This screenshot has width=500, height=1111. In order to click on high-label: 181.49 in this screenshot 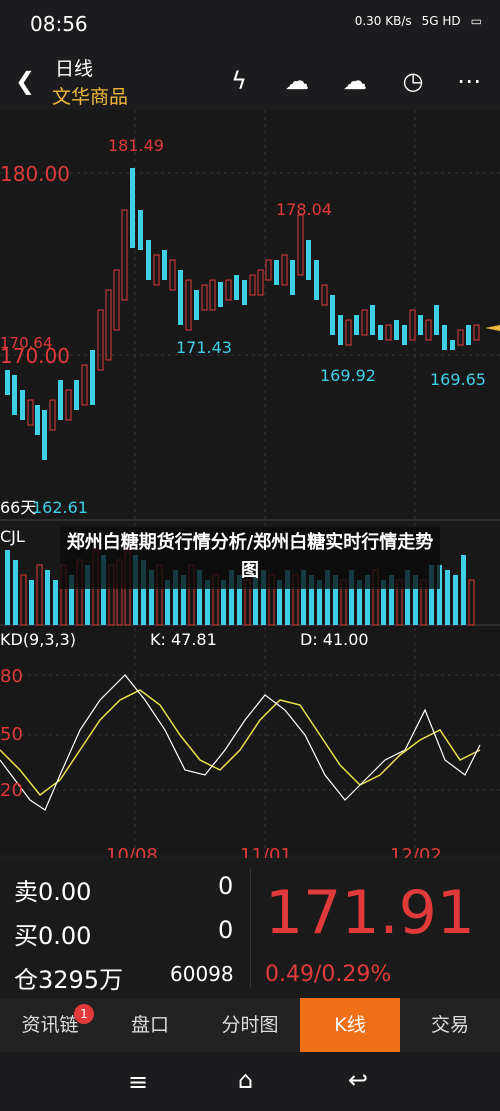, I will do `click(136, 145)`.